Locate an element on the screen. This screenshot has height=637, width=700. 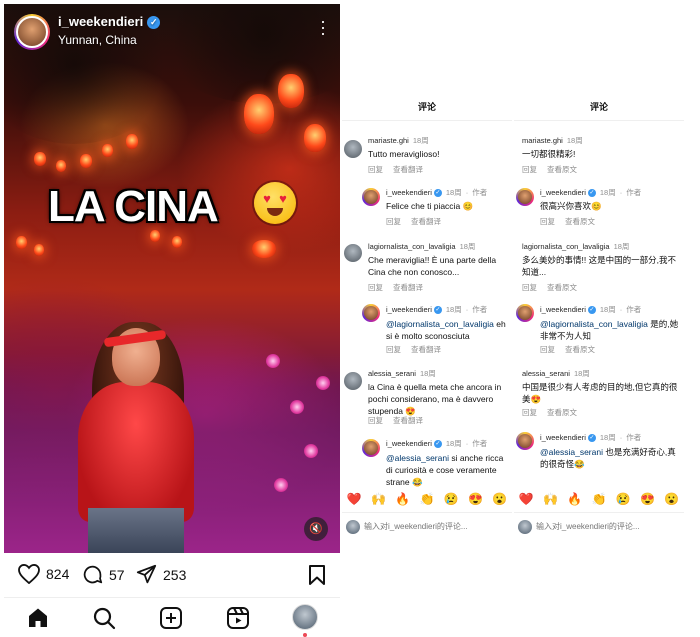
comment-header: lagiornalista_con_lavaligia 18周 is located at coordinates (576, 246).